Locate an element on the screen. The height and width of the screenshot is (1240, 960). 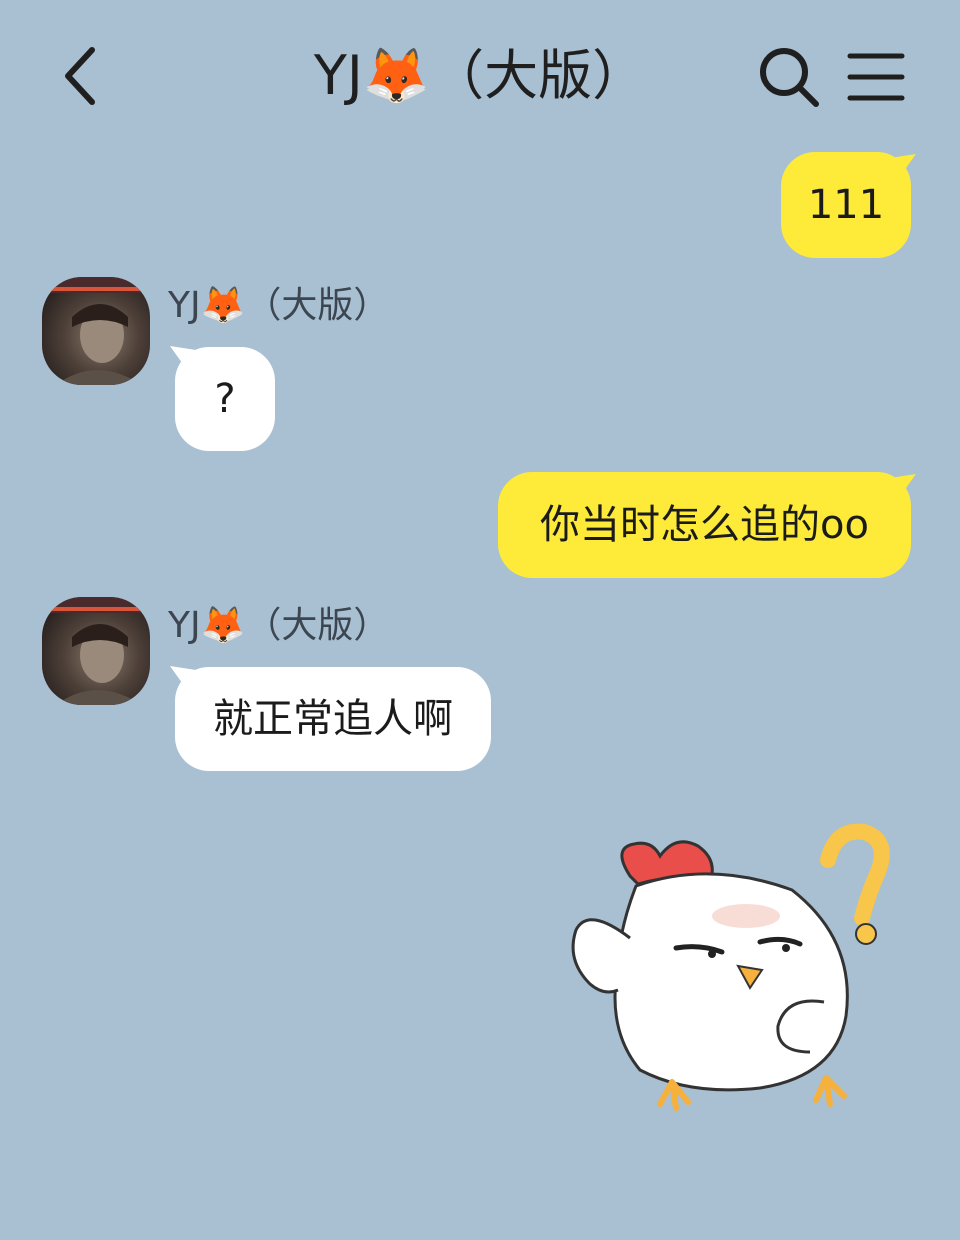
message-text: 就正常追人啊 is located at coordinates (333, 719).